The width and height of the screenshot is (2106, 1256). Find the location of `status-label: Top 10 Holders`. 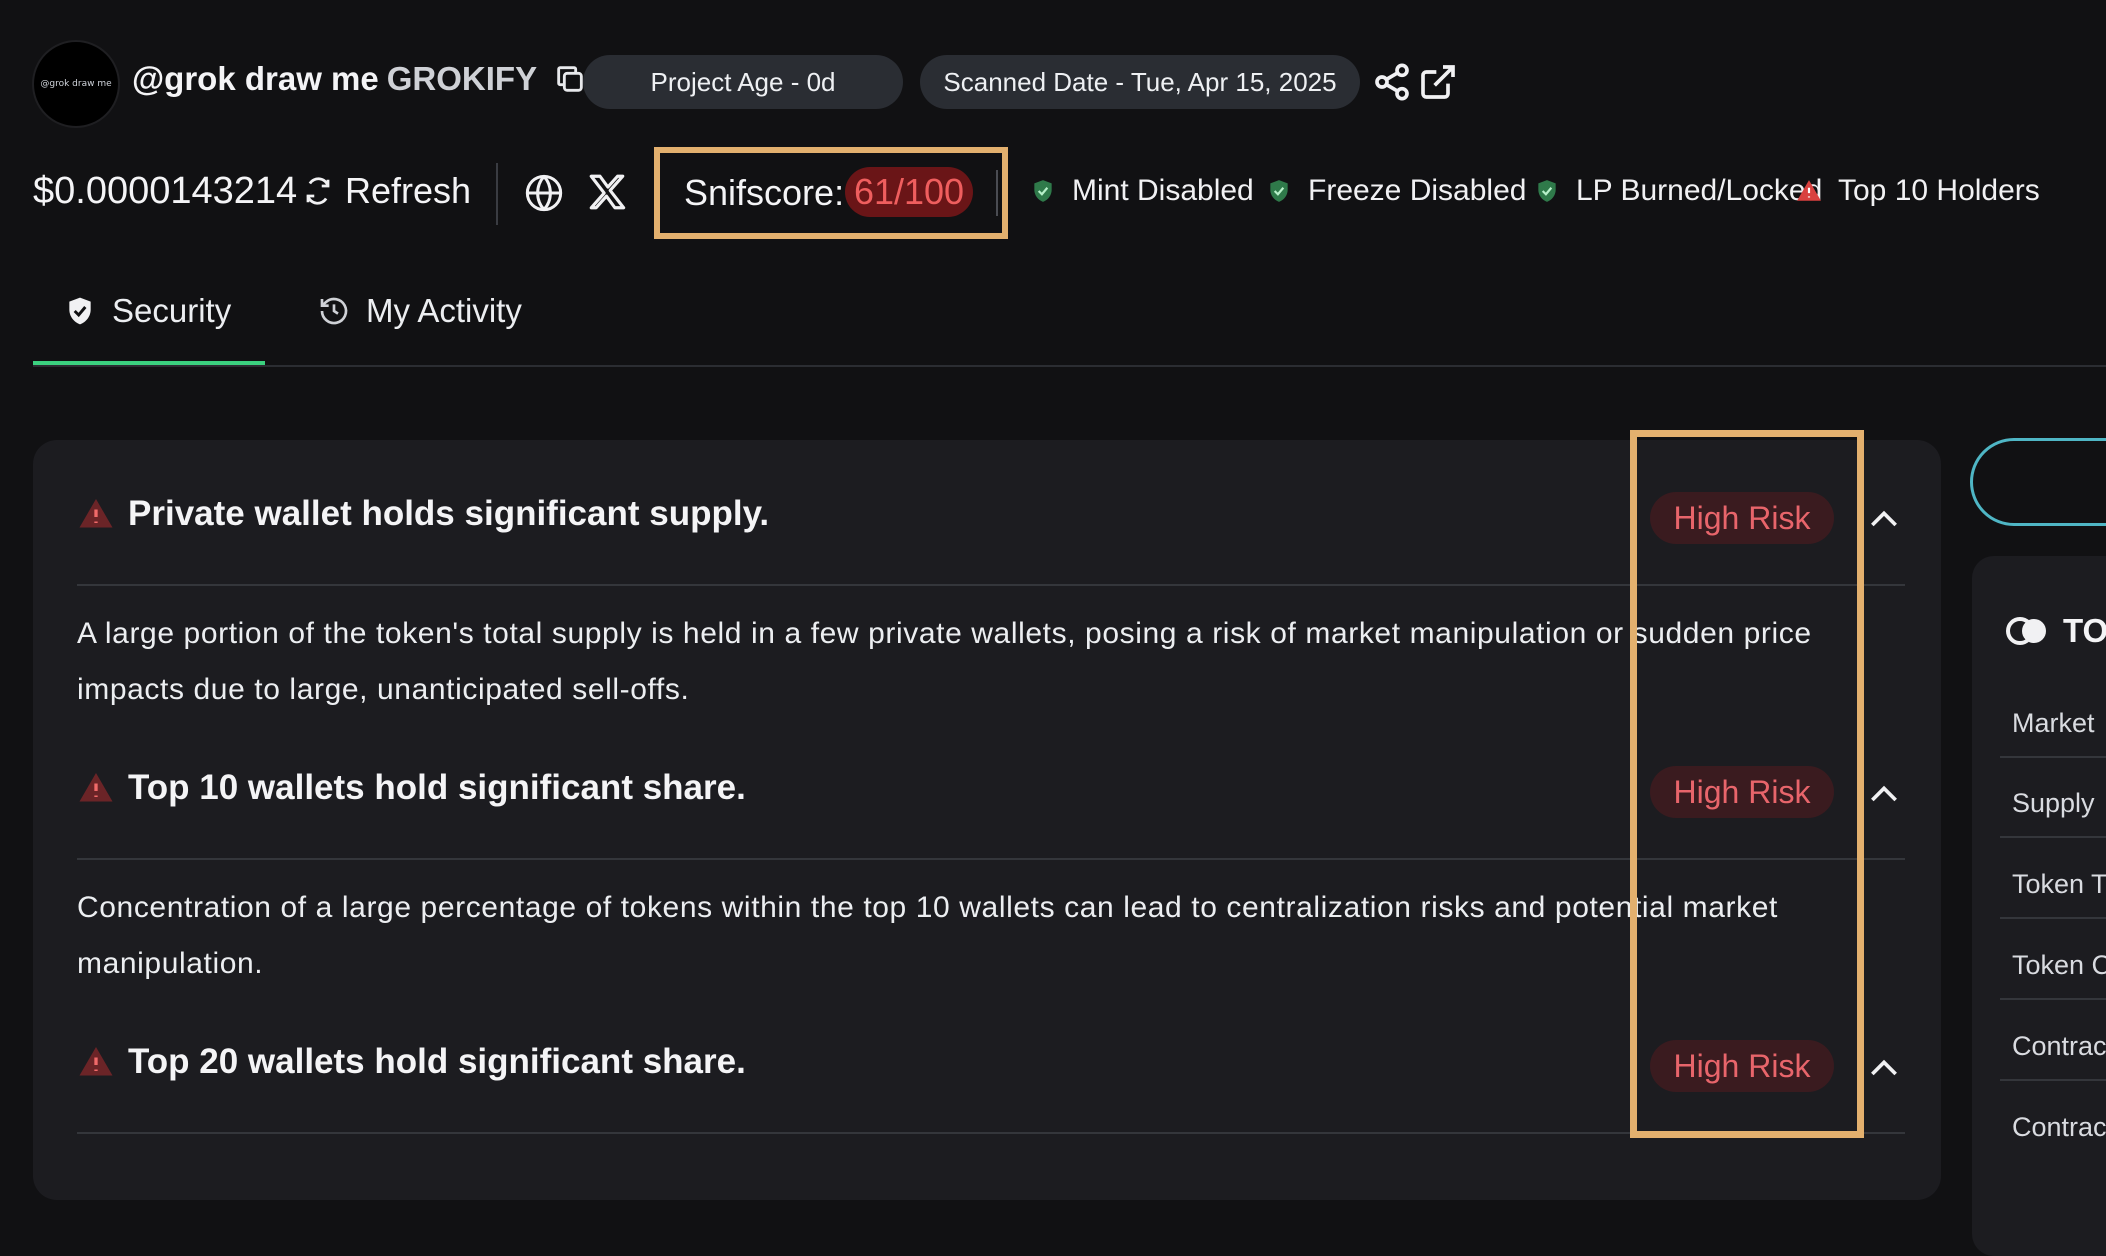

status-label: Top 10 Holders is located at coordinates (1939, 190).